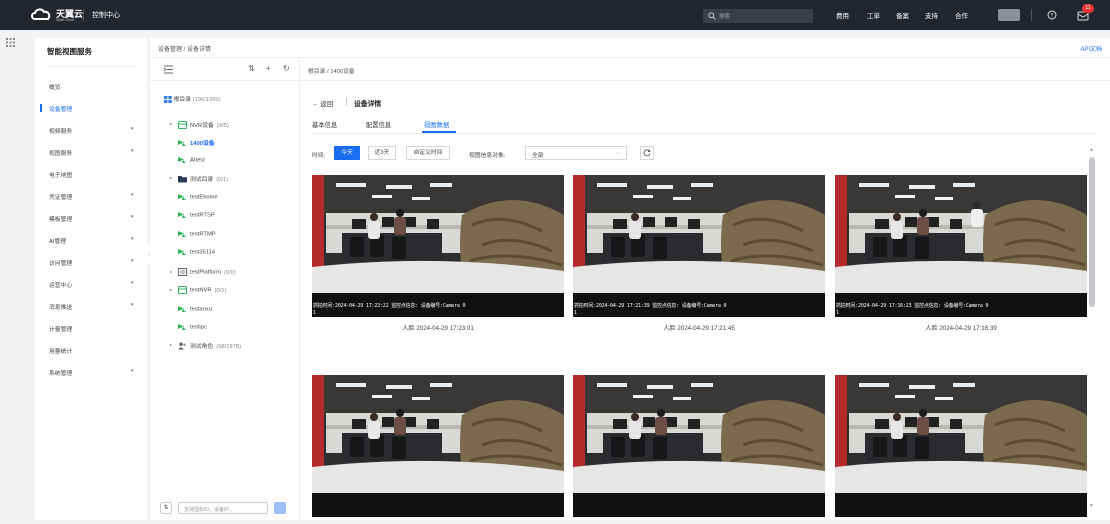  Describe the element at coordinates (576, 153) in the screenshot. I see `view-object-select: 全部 ⌵` at that location.